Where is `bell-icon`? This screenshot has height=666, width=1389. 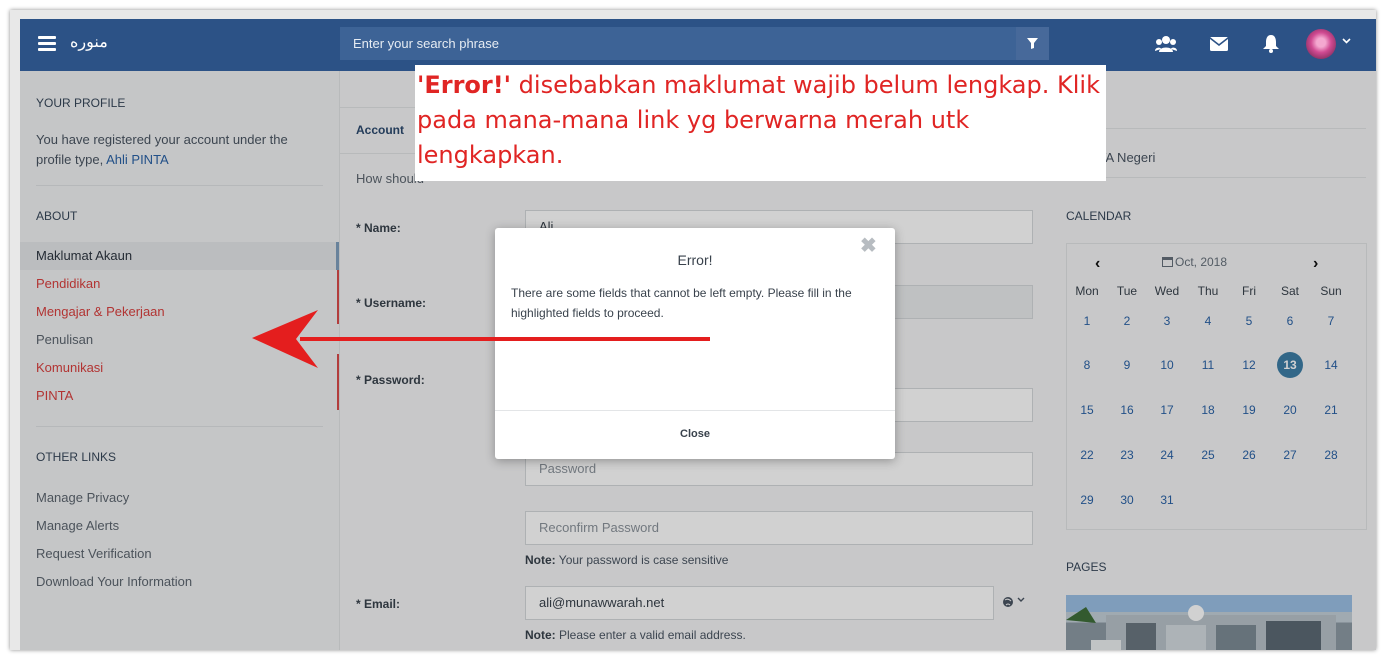
bell-icon is located at coordinates (1271, 44).